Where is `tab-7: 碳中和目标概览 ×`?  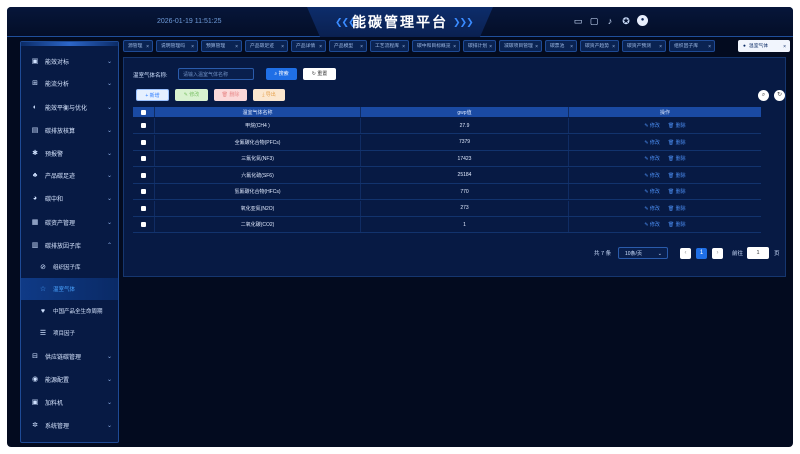
tab-7: 碳中和目标概览 × is located at coordinates (436, 46).